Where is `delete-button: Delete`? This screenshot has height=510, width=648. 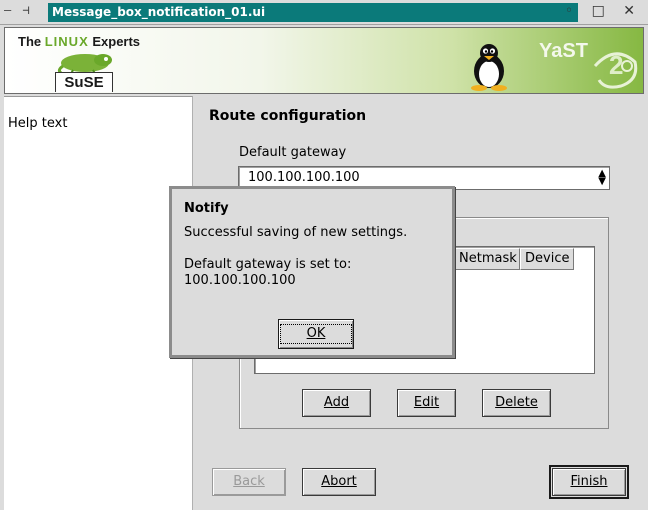 delete-button: Delete is located at coordinates (516, 403).